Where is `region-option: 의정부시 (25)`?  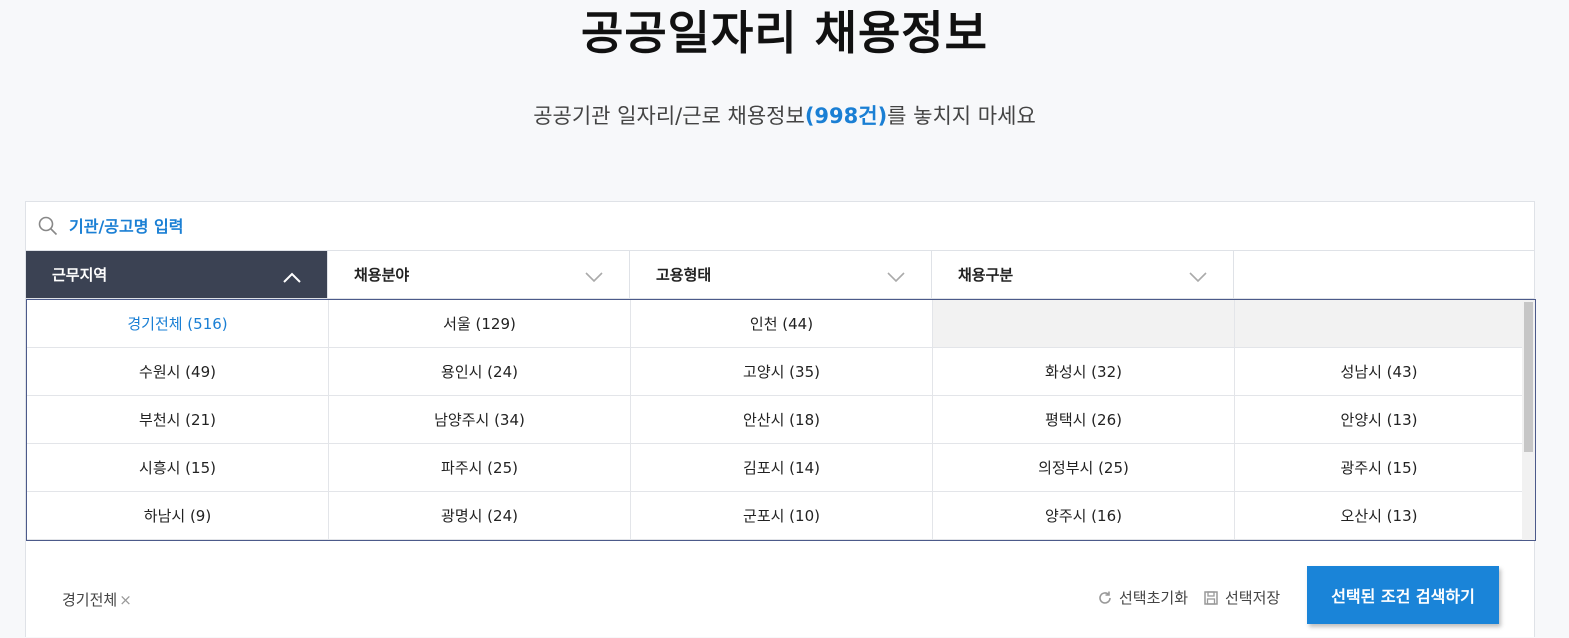
region-option: 의정부시 (25) is located at coordinates (1084, 468).